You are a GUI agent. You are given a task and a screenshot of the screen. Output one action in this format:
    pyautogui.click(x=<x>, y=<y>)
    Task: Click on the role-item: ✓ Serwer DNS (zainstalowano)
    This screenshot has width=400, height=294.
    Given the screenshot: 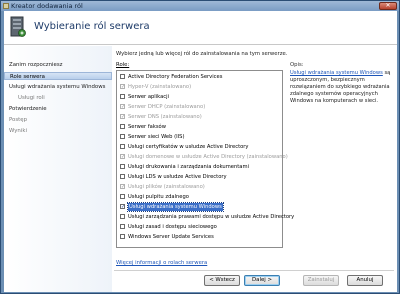 What is the action you would take?
    pyautogui.click(x=200, y=117)
    